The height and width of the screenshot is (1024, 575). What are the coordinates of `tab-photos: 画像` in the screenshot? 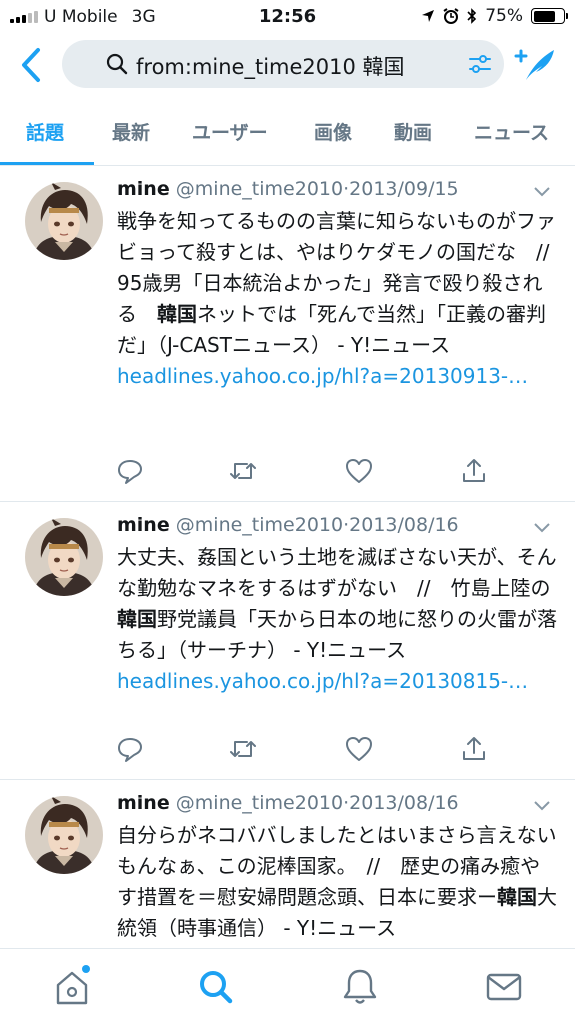 It's located at (333, 131).